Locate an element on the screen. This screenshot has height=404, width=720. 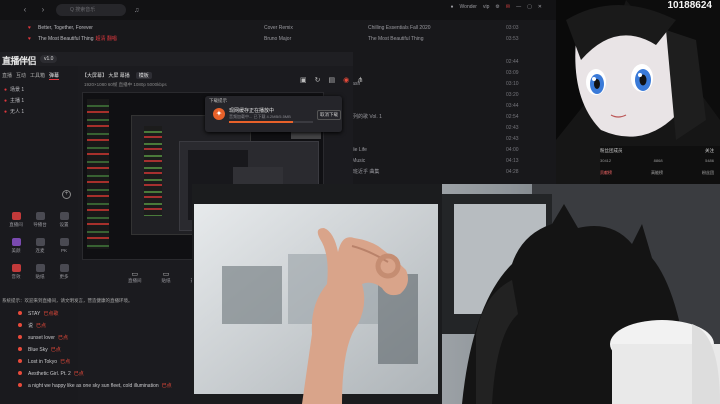
fan-user: 粉丝团成员 is located at coordinates (611, 151).